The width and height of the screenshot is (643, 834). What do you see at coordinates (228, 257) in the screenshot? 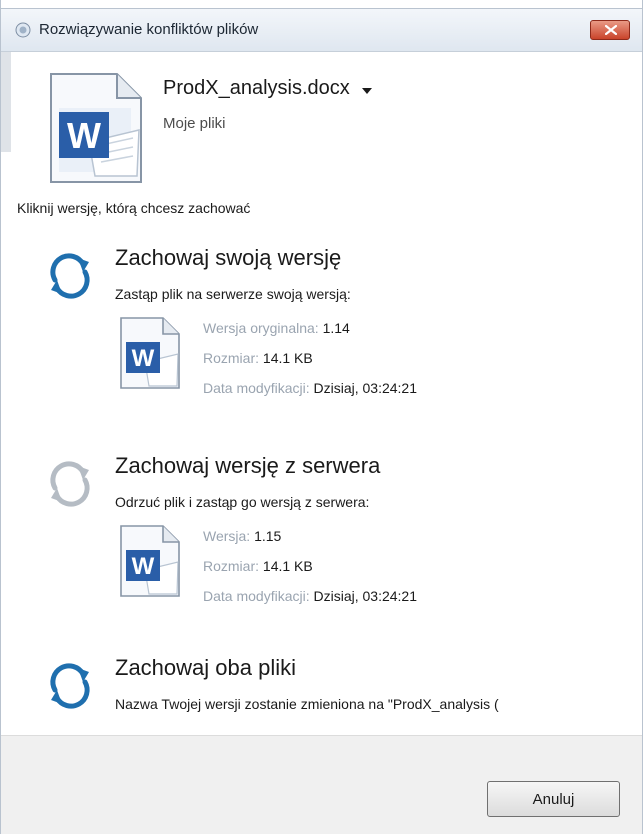
I see `option-title: Zachowaj swoją wersję` at bounding box center [228, 257].